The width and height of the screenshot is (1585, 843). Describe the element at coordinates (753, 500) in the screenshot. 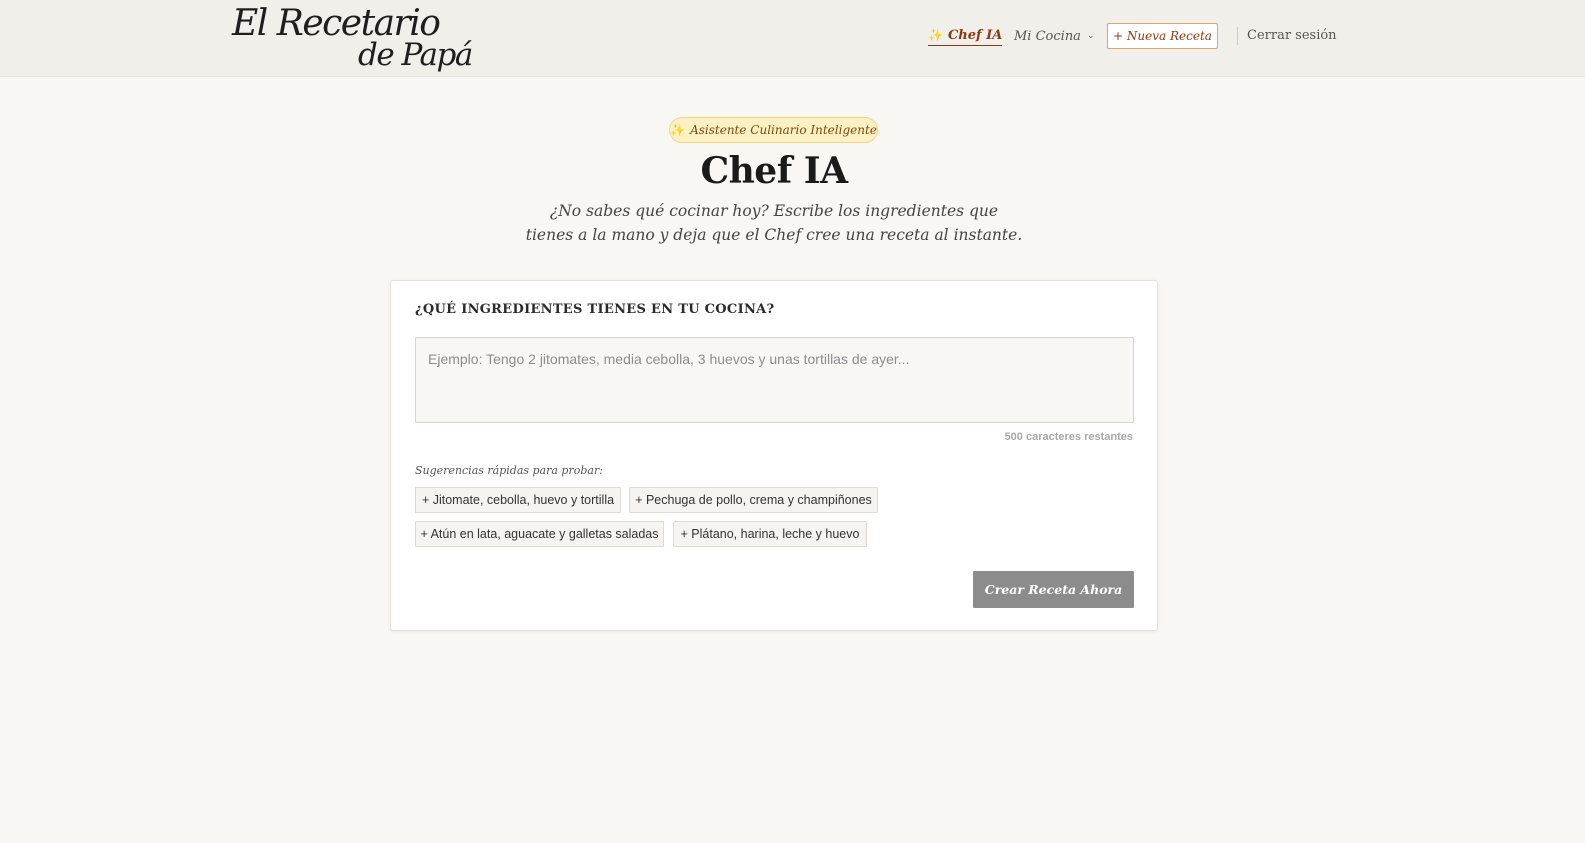

I see `suggestion-chip: + Pechuga de pollo, crema y champiñones` at that location.